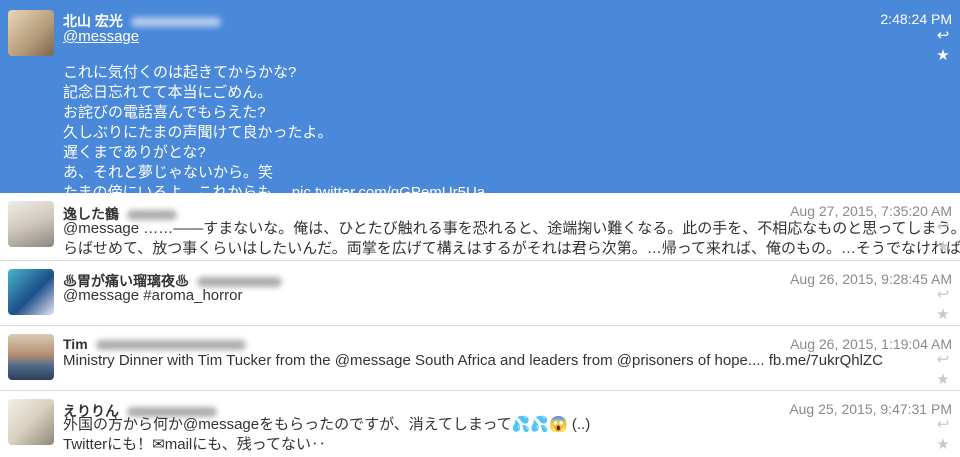 This screenshot has width=960, height=457. Describe the element at coordinates (180, 72) in the screenshot. I see `tweet-line: これに気付くのは起きてからかな?` at that location.